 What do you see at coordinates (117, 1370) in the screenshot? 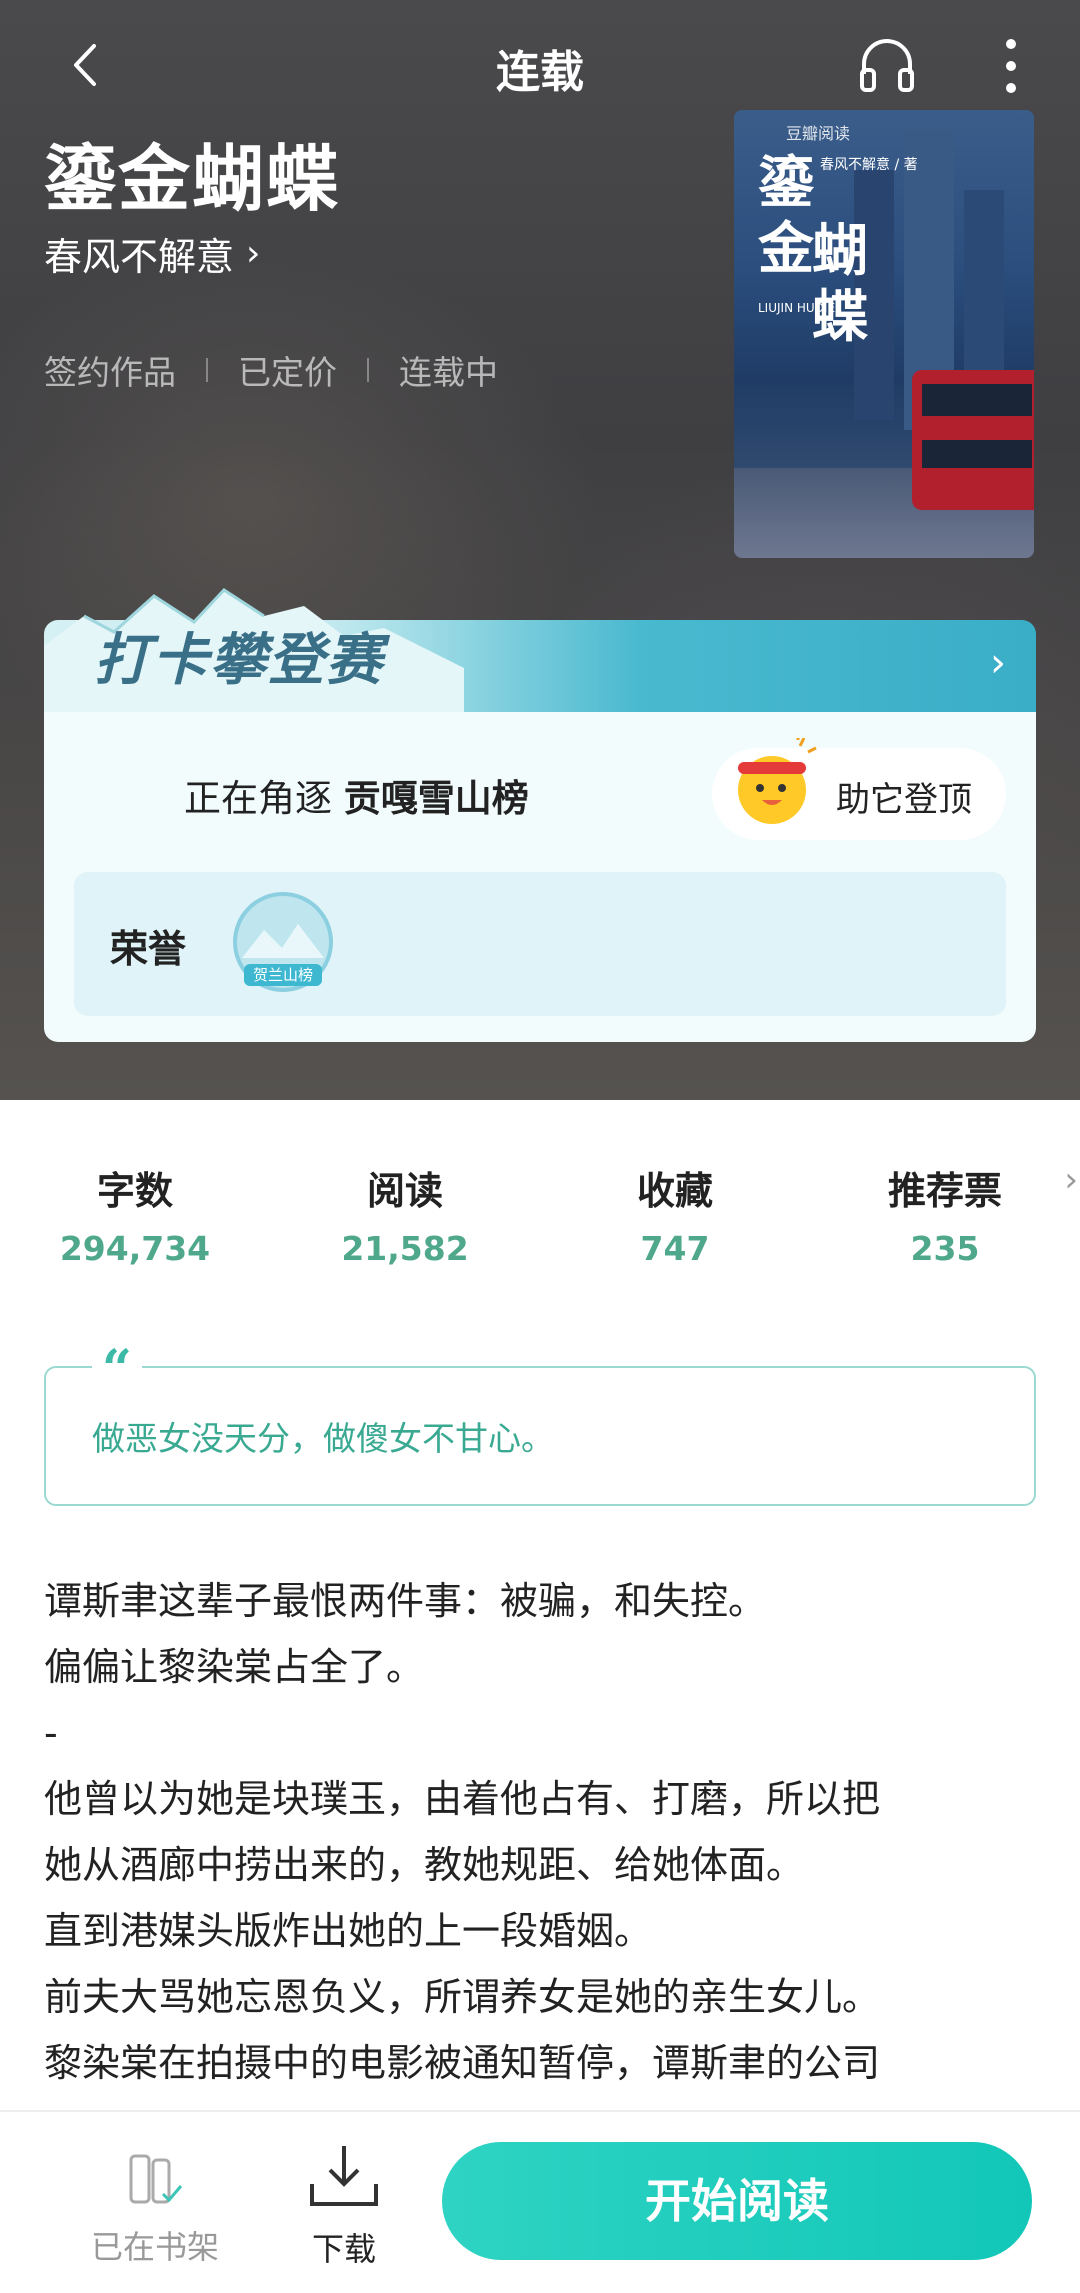
I see `quote-mark-icon: “` at bounding box center [117, 1370].